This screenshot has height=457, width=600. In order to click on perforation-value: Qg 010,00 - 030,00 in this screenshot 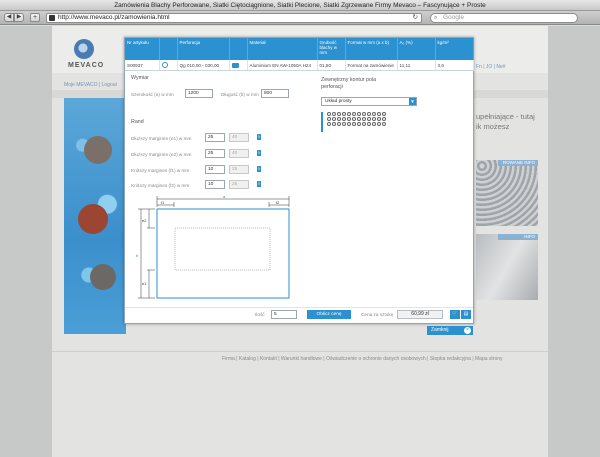, I will do `click(203, 65)`.